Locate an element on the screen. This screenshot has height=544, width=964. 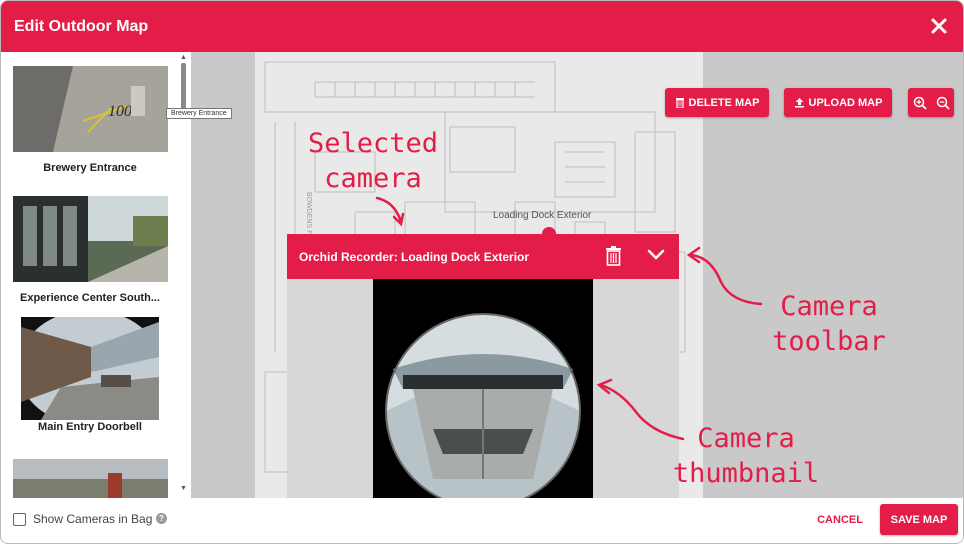
camera-tooltip: Brewery Entrance is located at coordinates (199, 113).